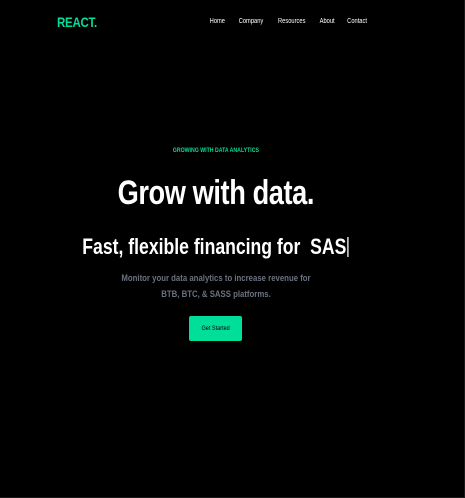 Image resolution: width=465 pixels, height=498 pixels. What do you see at coordinates (357, 21) in the screenshot?
I see `nav-item-contact: Contact` at bounding box center [357, 21].